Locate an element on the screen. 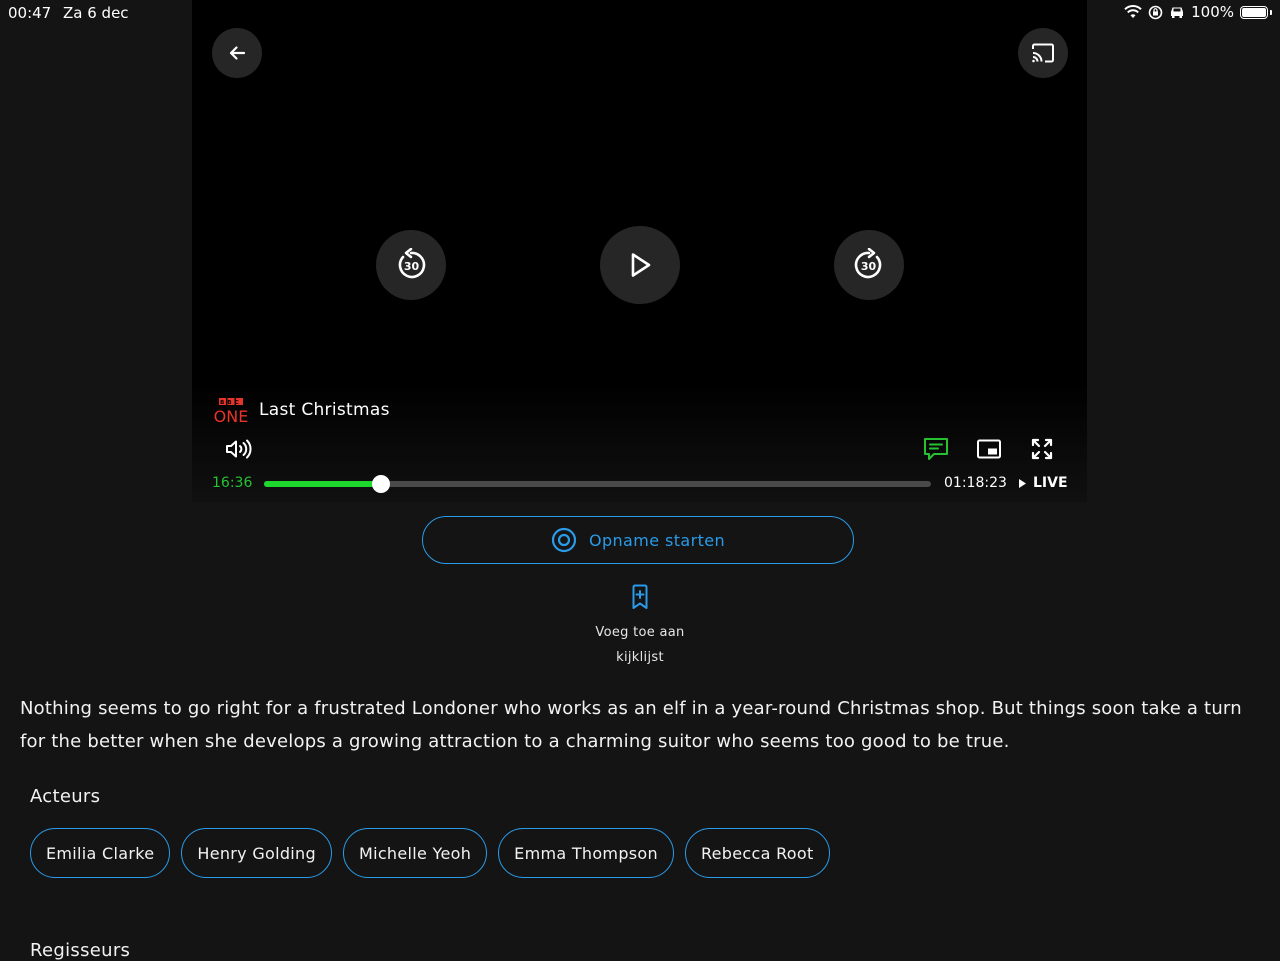  cast-icon is located at coordinates (1043, 53).